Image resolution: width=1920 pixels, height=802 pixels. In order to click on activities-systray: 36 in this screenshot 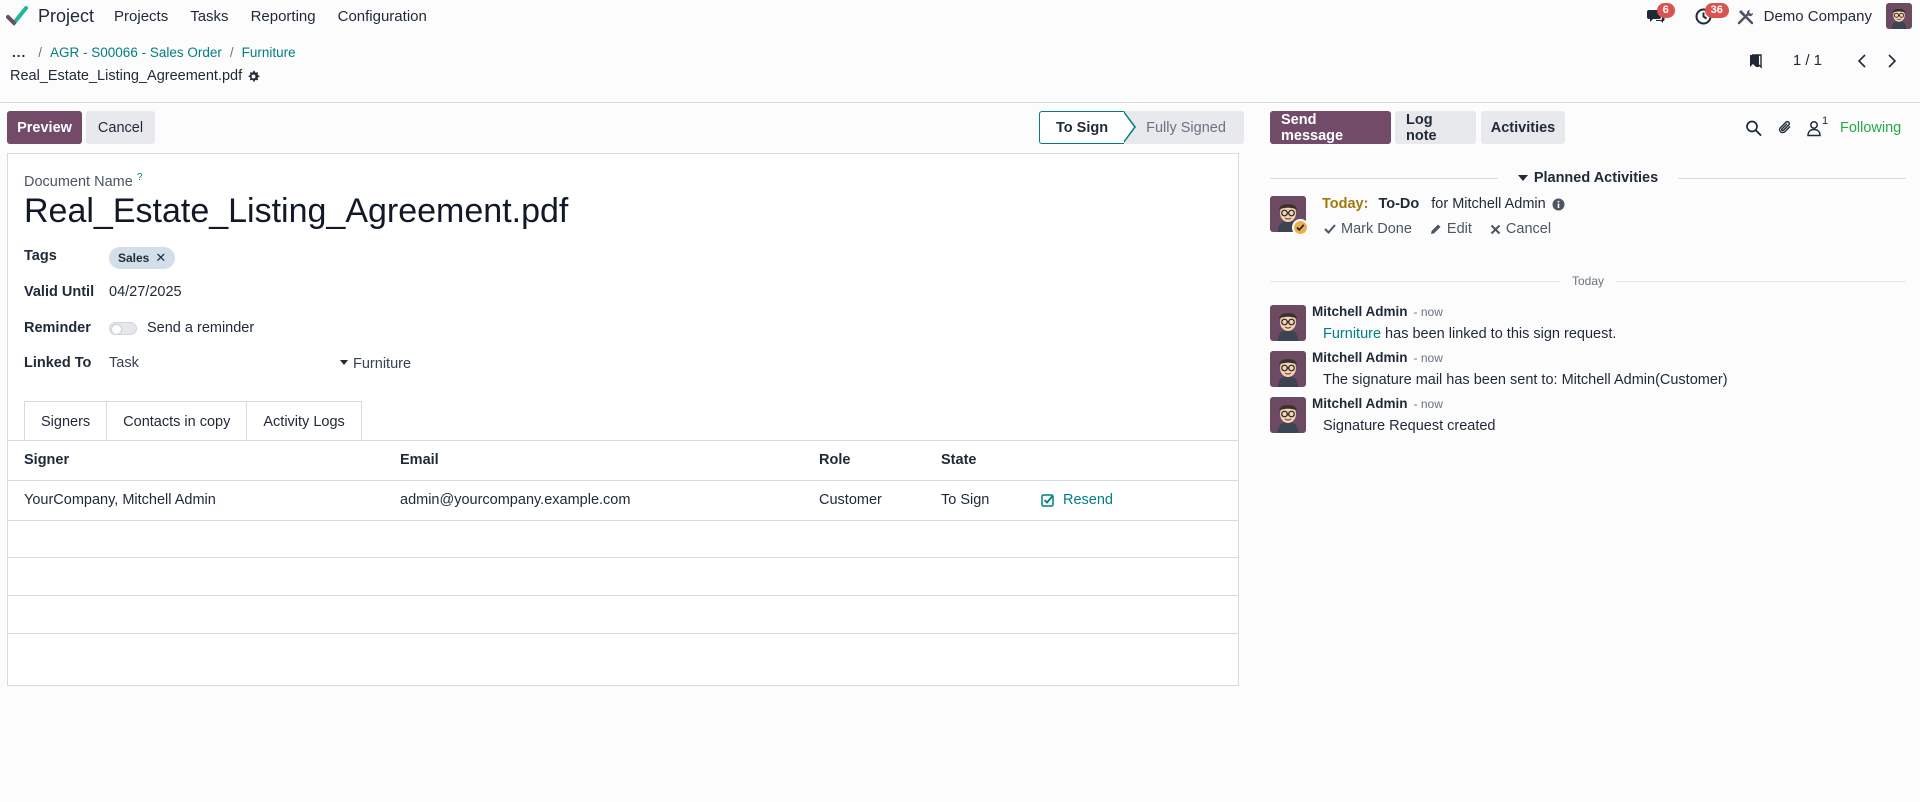, I will do `click(1709, 16)`.